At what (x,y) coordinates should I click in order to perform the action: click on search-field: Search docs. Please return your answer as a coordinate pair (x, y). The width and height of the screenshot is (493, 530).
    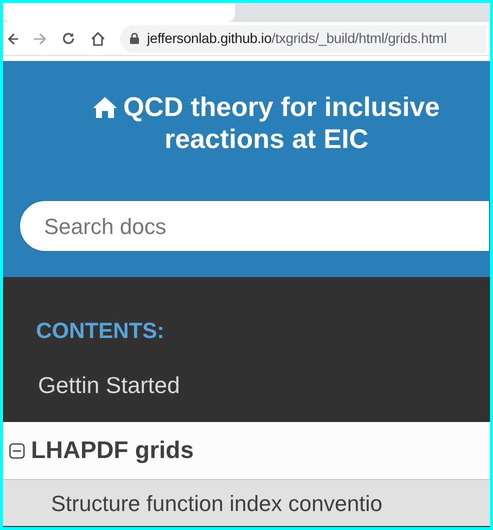
    Looking at the image, I should click on (254, 226).